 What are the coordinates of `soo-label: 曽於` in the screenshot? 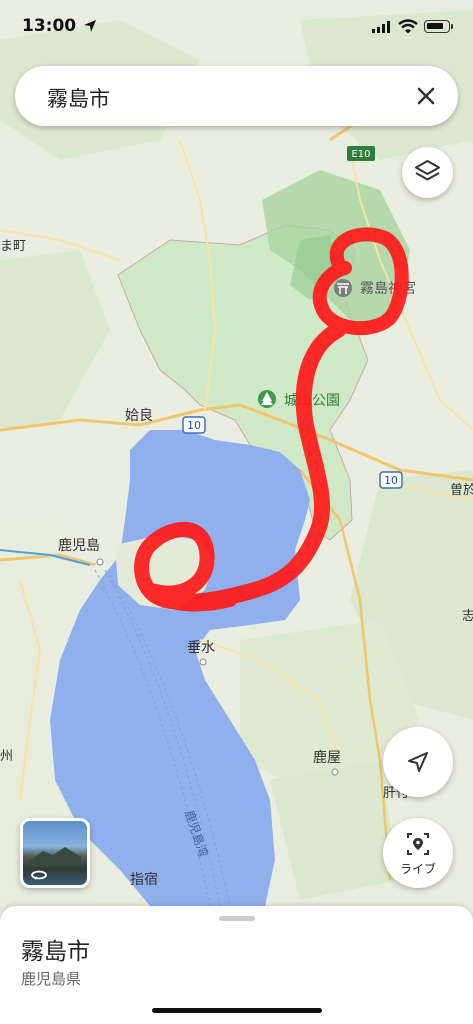 It's located at (461, 490).